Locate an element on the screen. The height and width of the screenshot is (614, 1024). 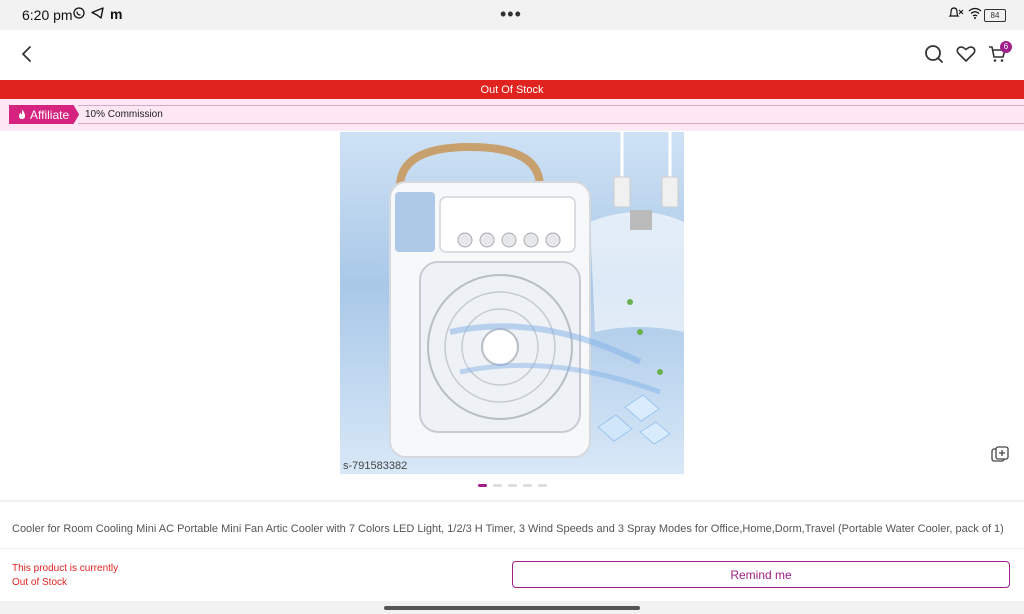
cart-icon: 6 is located at coordinates (1000, 52).